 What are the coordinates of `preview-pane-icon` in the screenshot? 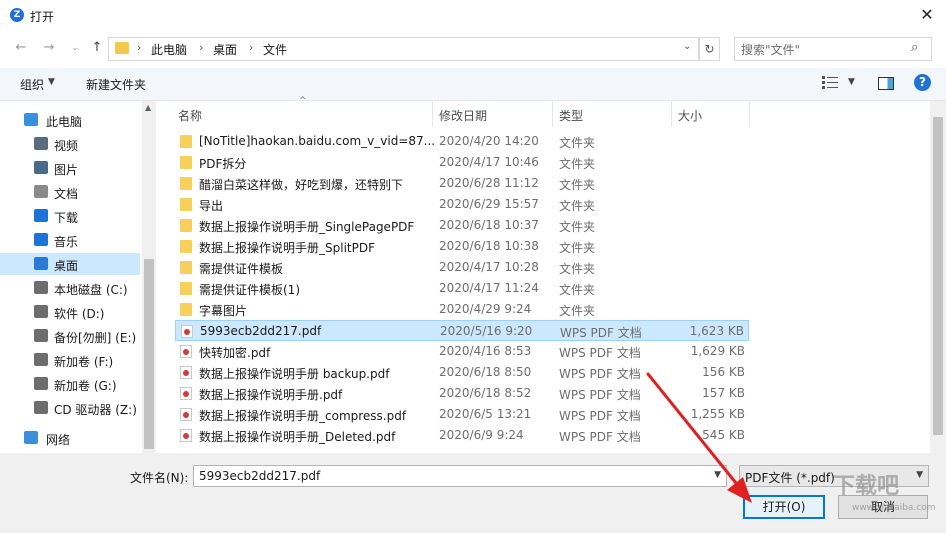 It's located at (886, 83).